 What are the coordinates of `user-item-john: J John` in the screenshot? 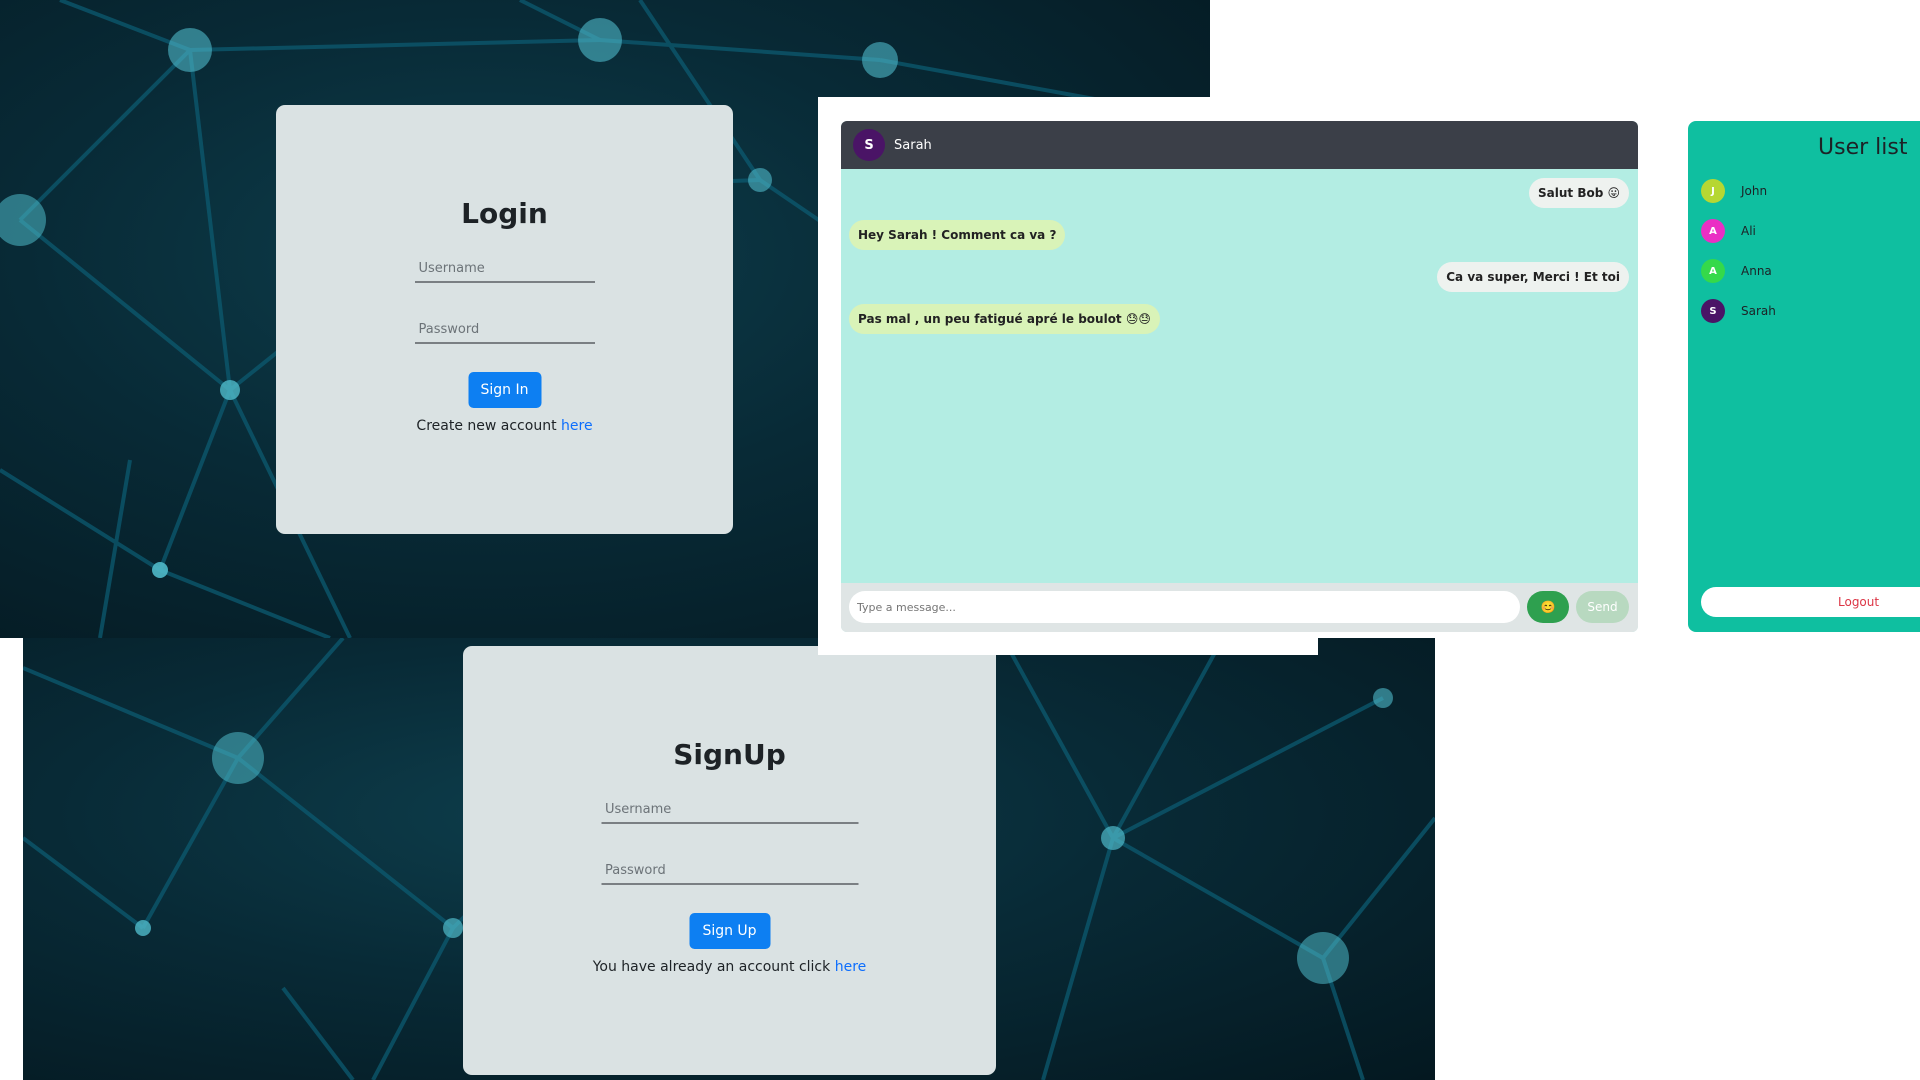 It's located at (1734, 191).